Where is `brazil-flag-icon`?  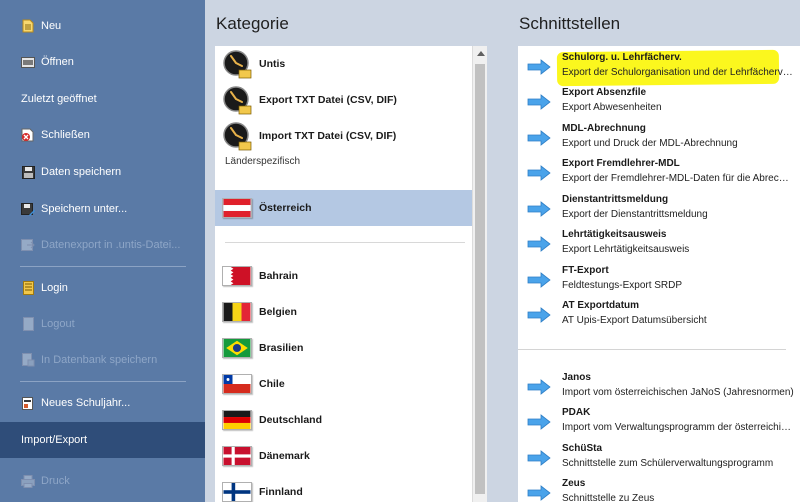
brazil-flag-icon is located at coordinates (237, 348).